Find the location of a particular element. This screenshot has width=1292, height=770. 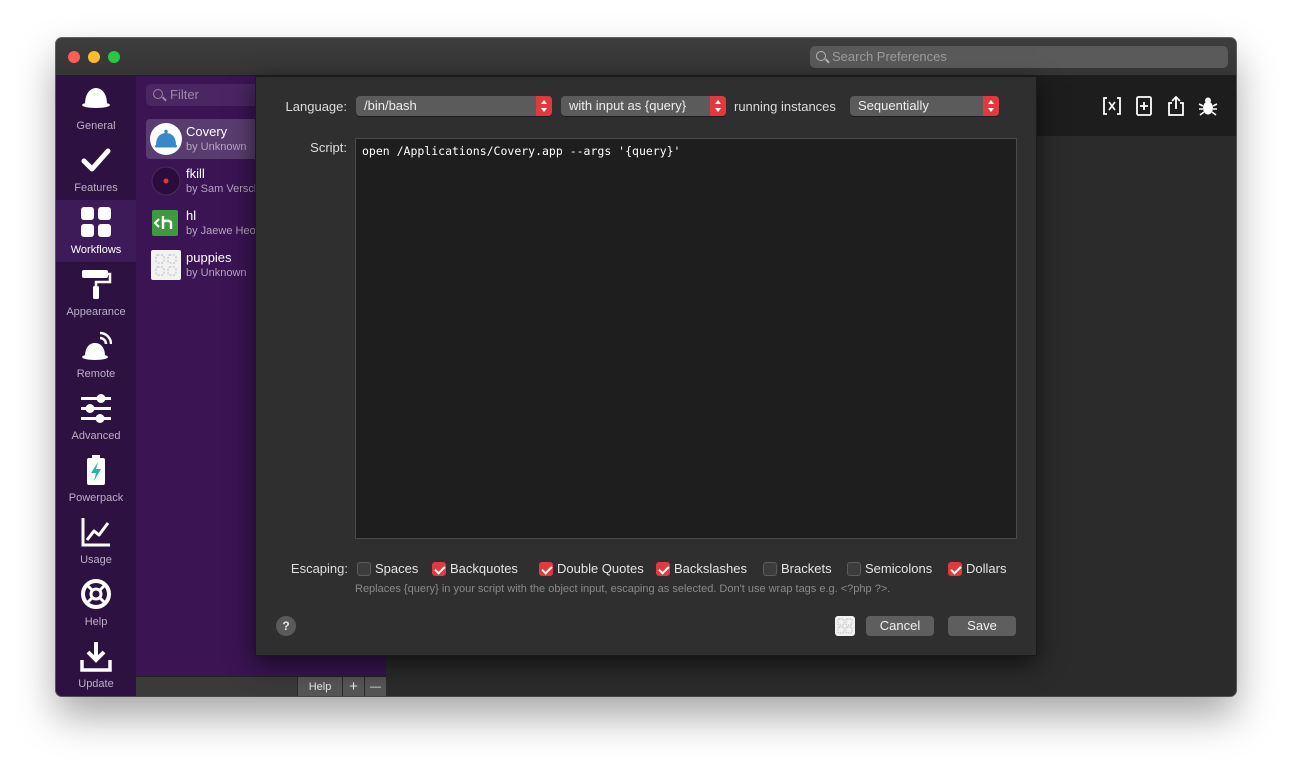

paint-roller-icon is located at coordinates (97, 284).